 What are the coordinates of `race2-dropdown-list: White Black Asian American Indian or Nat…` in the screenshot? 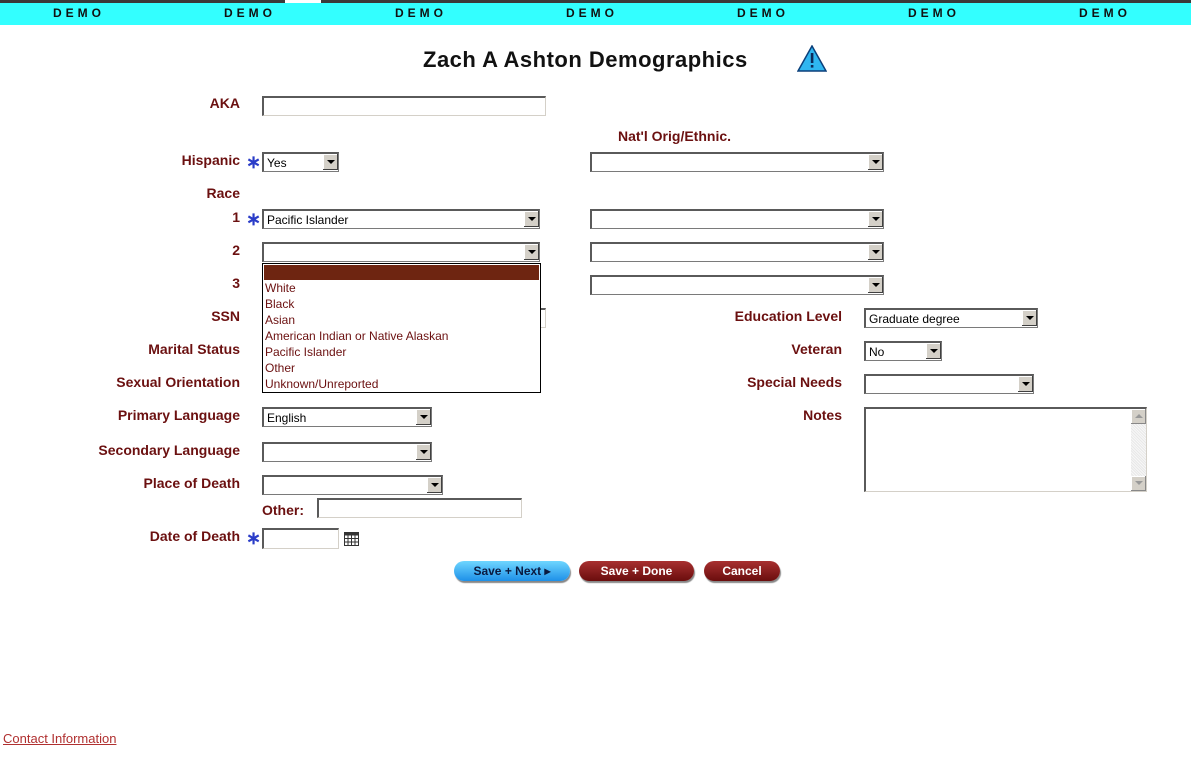 It's located at (401, 328).